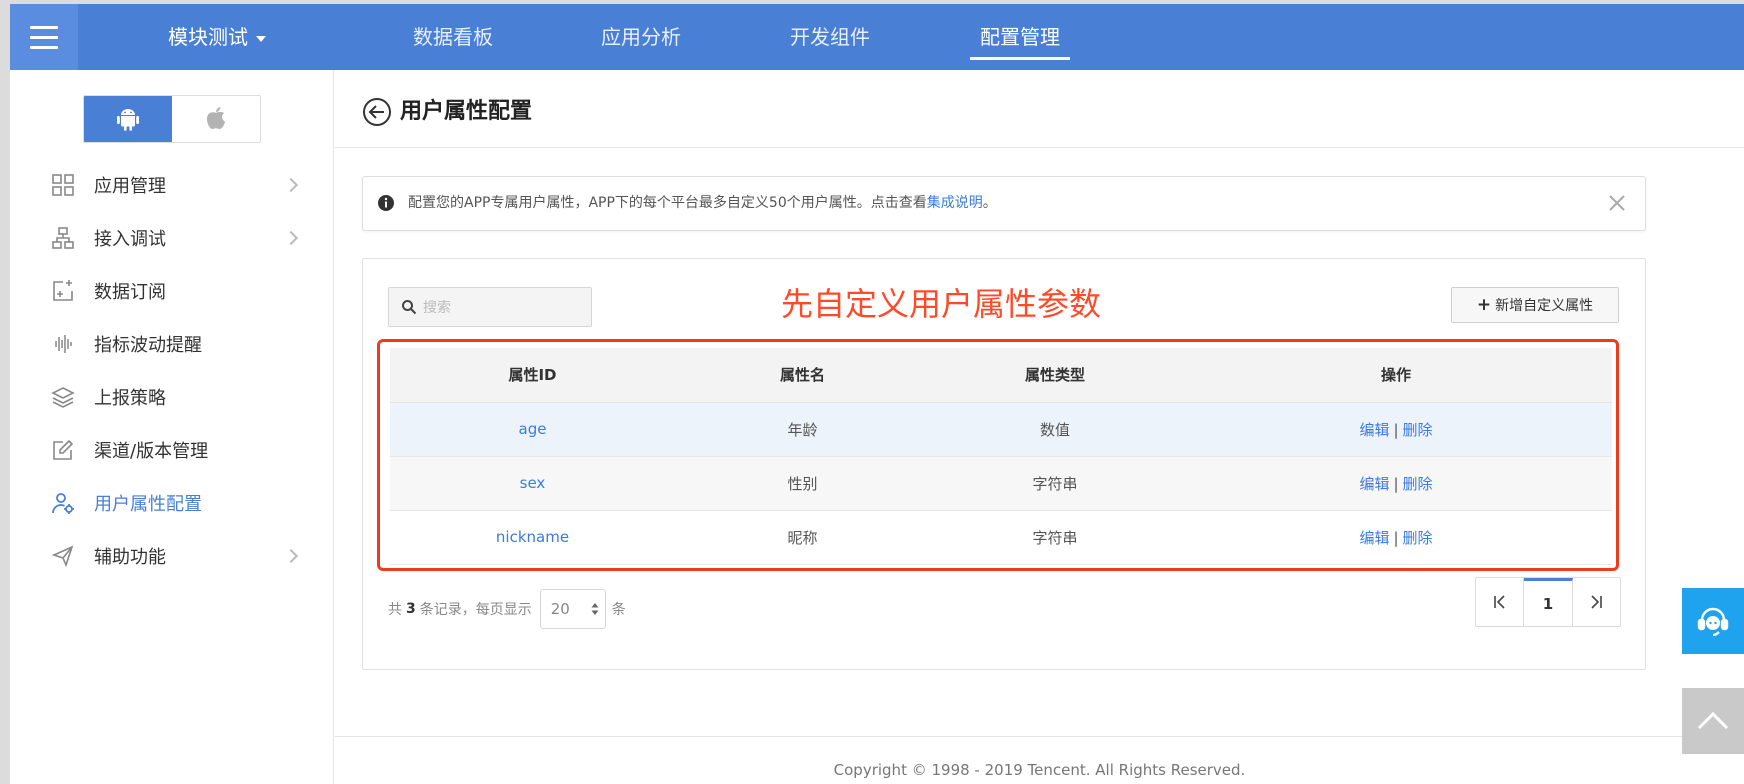  Describe the element at coordinates (618, 610) in the screenshot. I see `records-suffix: 条` at that location.